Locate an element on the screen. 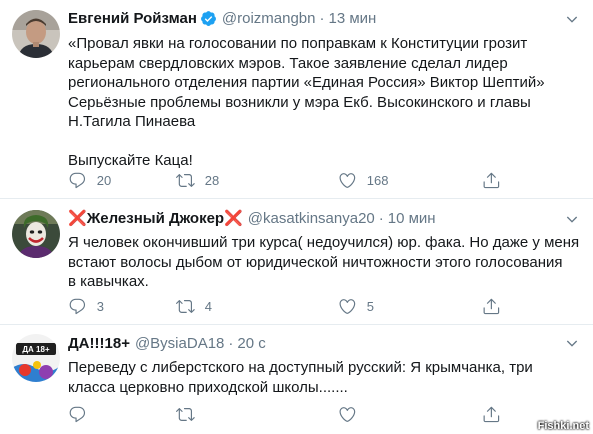 The image size is (593, 434). line-break is located at coordinates (324, 141).